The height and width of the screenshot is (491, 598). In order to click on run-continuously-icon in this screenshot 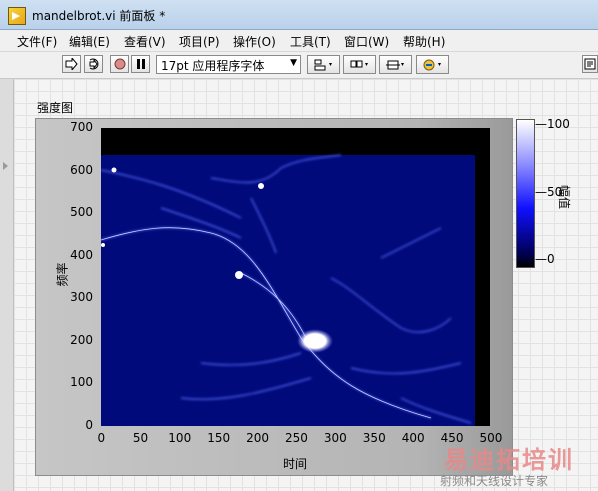, I will do `click(93, 64)`.